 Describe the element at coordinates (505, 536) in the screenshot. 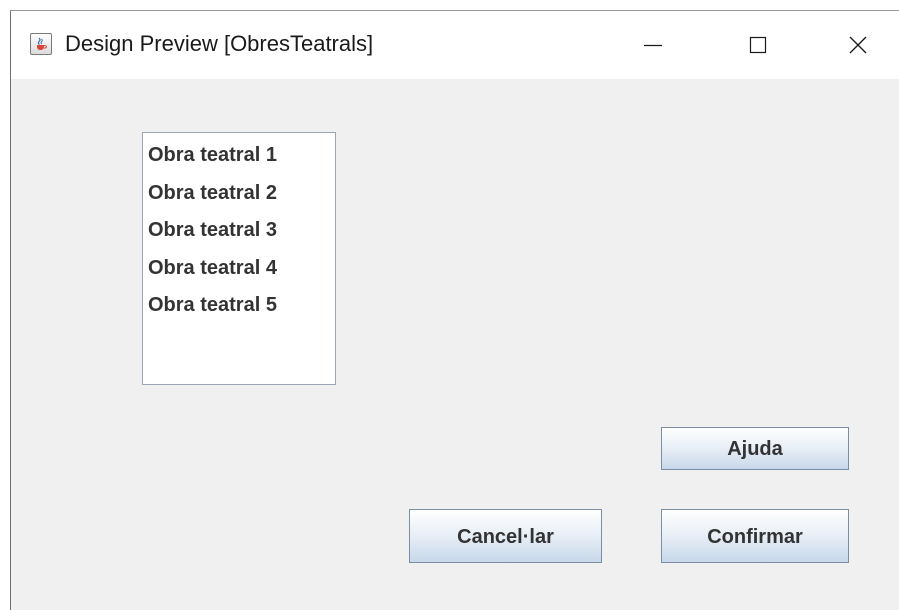

I see `cancel-button: Cancel·lar` at that location.